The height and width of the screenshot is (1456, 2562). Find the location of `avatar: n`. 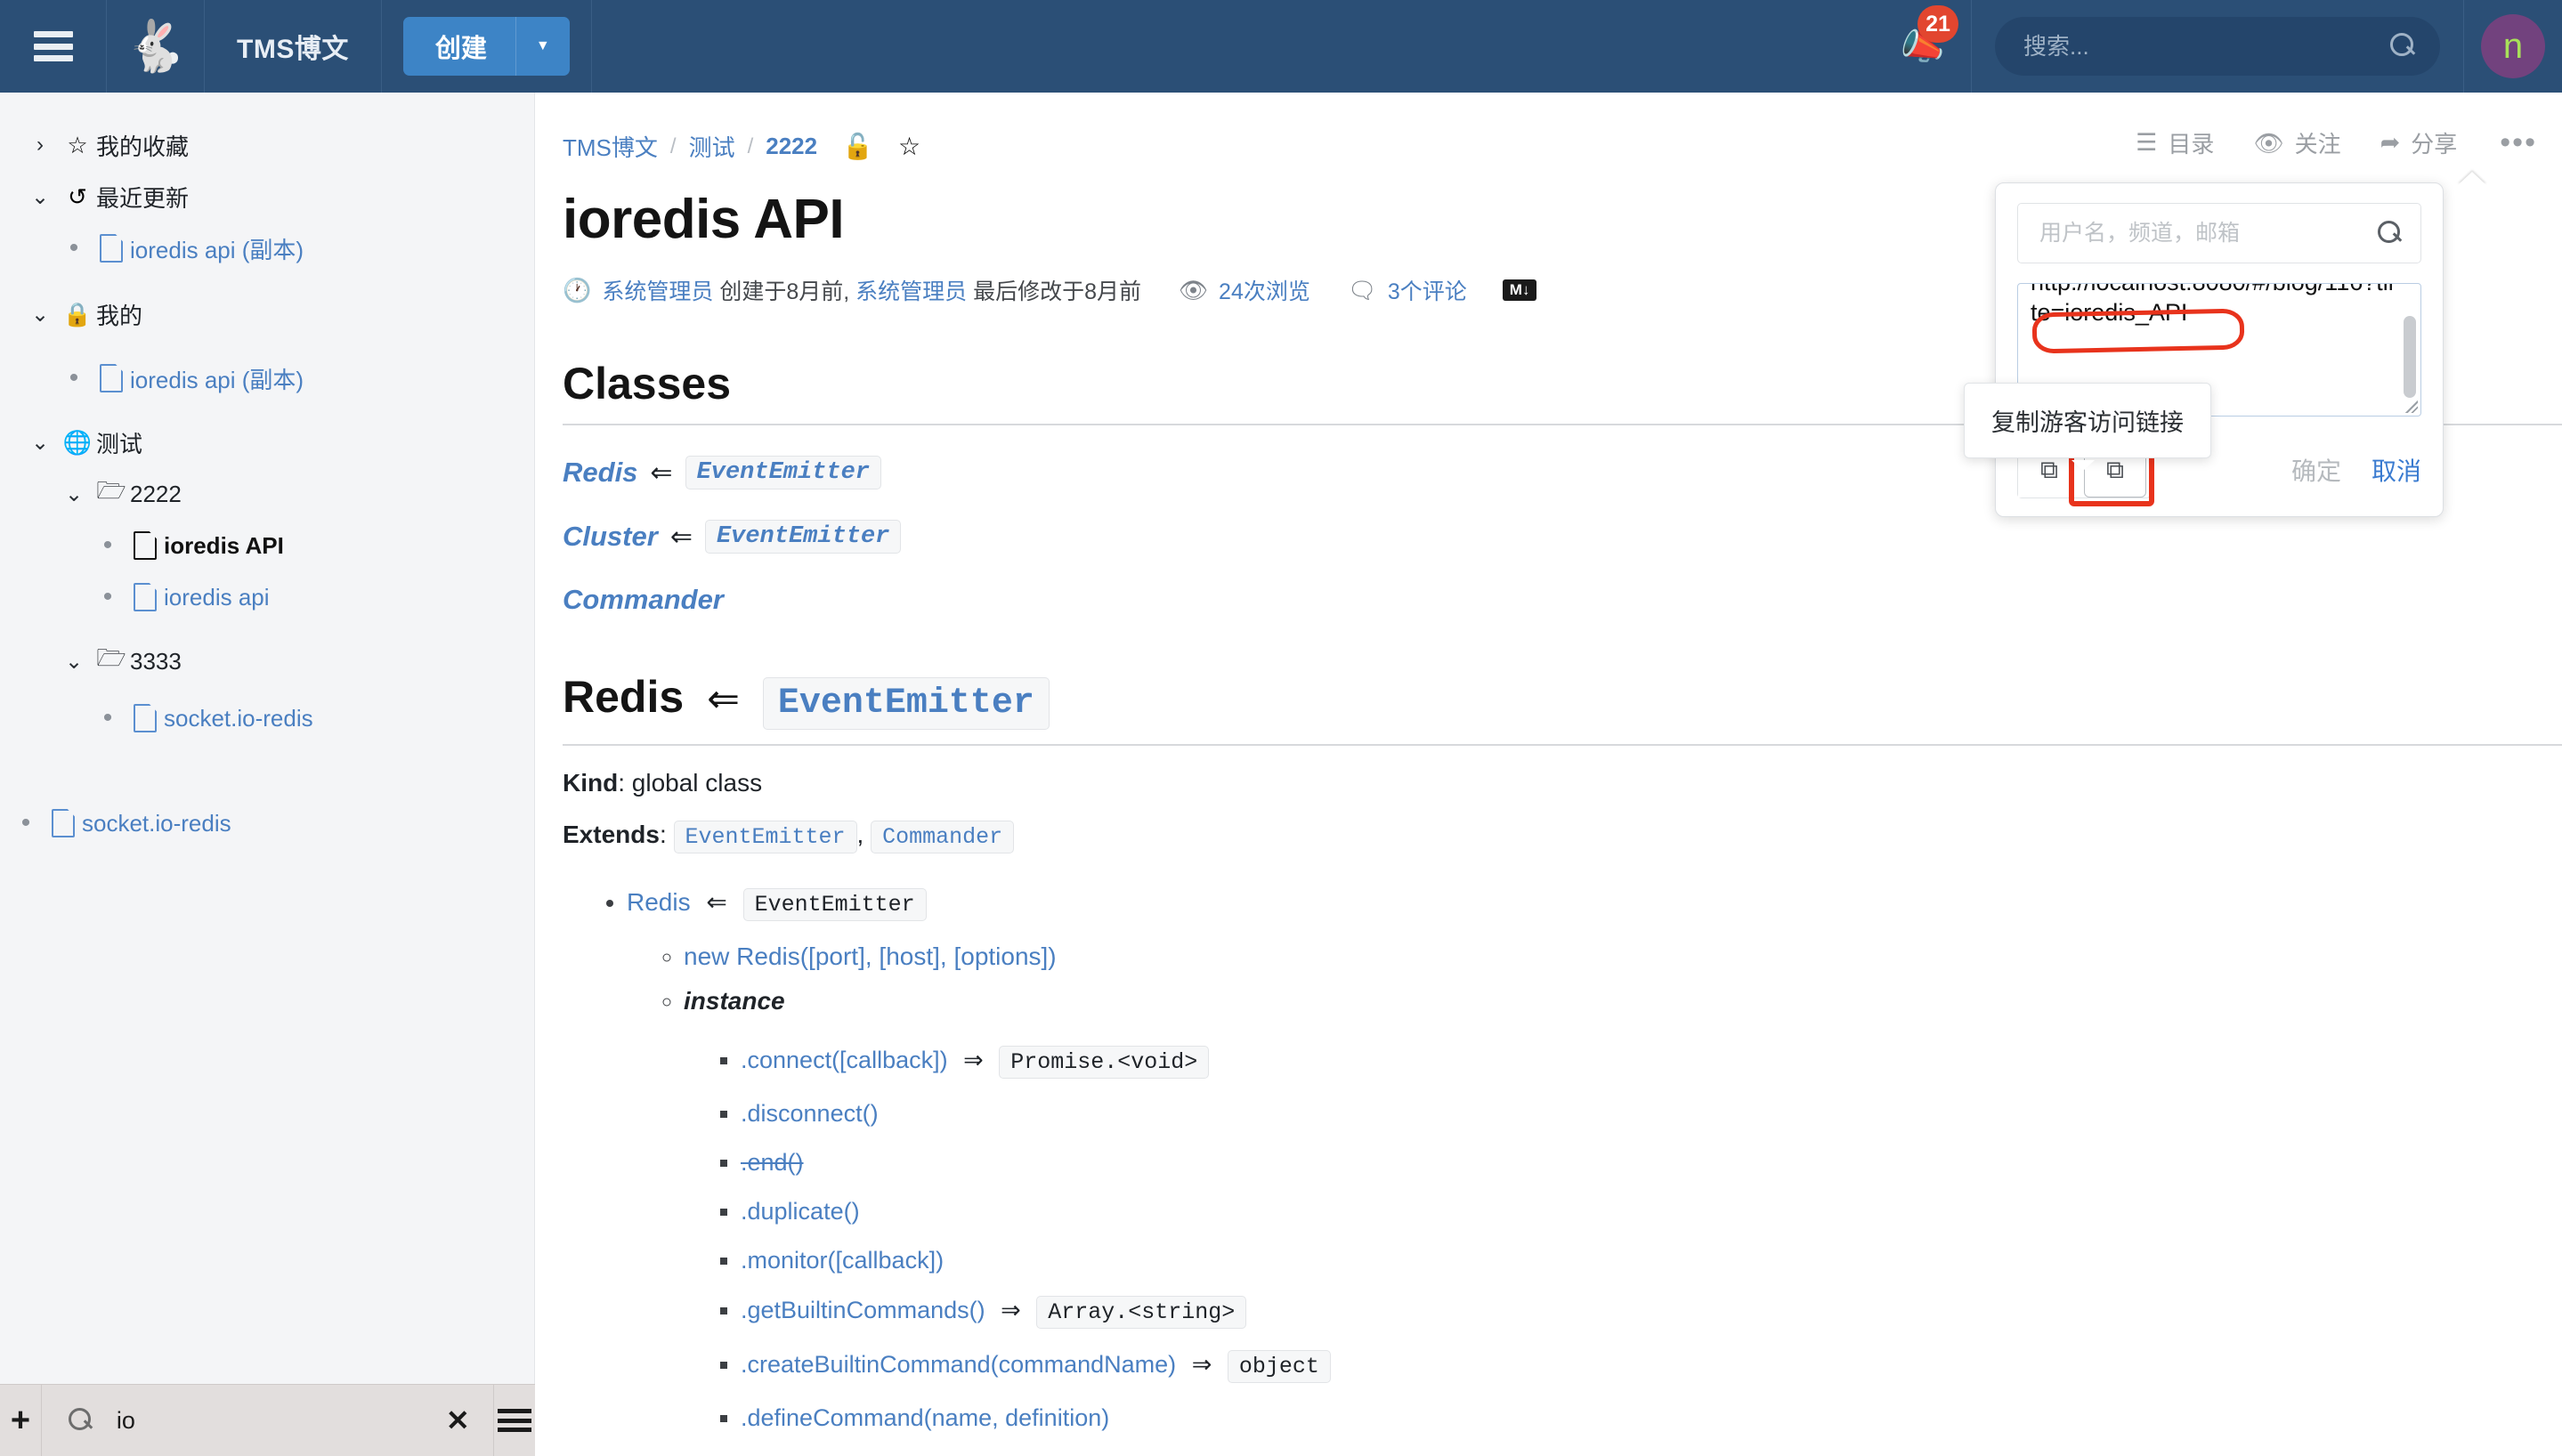

avatar: n is located at coordinates (2513, 46).